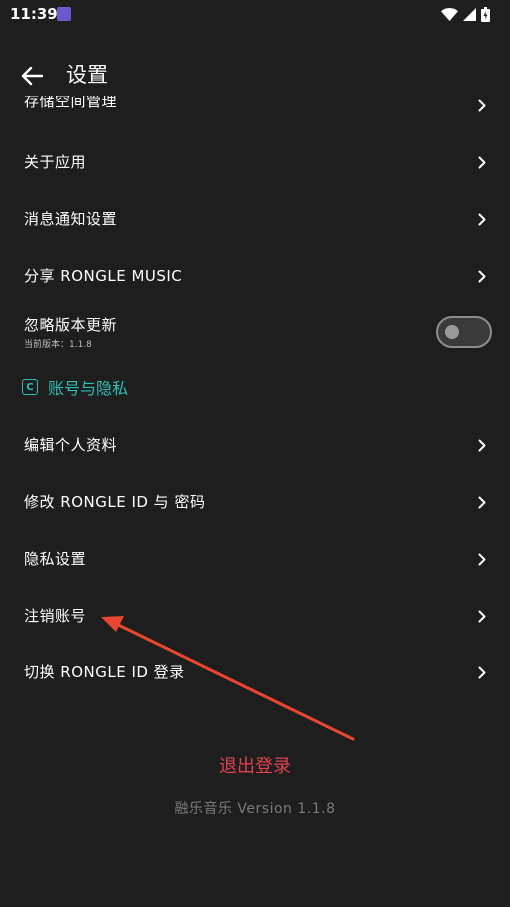 The height and width of the screenshot is (907, 510). I want to click on account-section-title: 账号与隐私, so click(88, 388).